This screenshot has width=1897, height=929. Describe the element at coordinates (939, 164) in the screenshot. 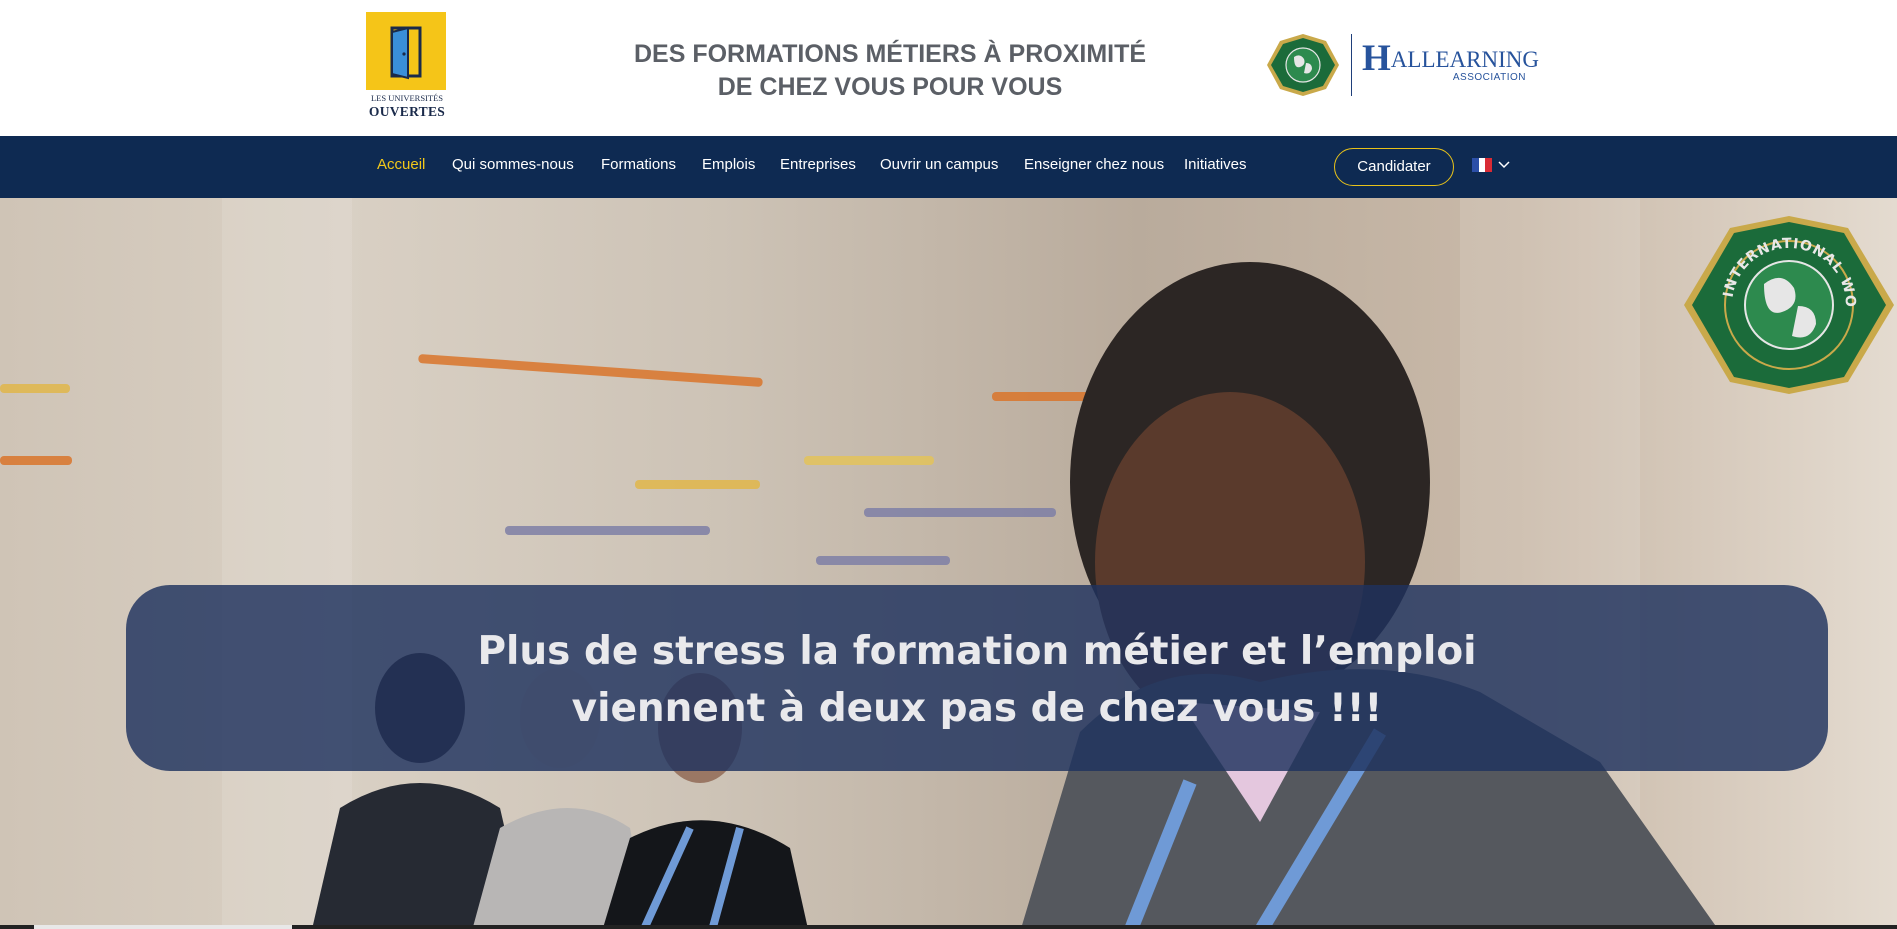

I see `nav-item-ouvrir-un-campus: Ouvrir un campus` at that location.